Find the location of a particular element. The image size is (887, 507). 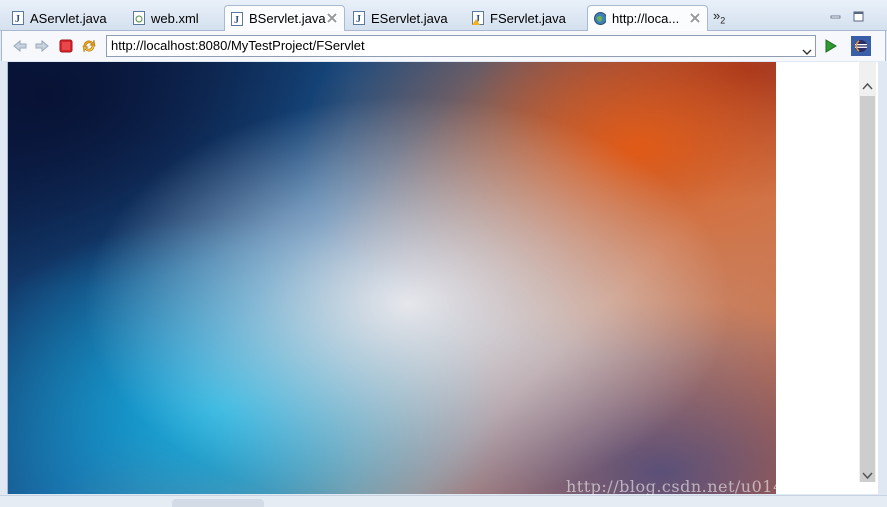

scrollbar-thumb is located at coordinates (867, 289).